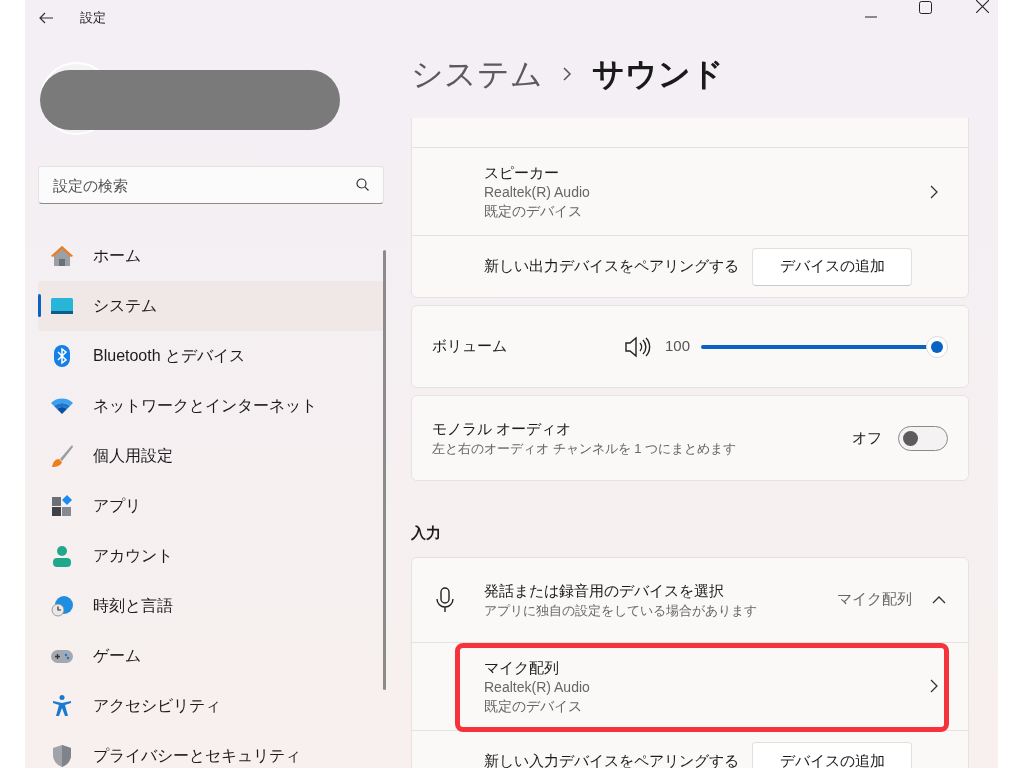 Image resolution: width=1024 pixels, height=768 pixels. Describe the element at coordinates (522, 667) in the screenshot. I see `device-name: マイク配列` at that location.